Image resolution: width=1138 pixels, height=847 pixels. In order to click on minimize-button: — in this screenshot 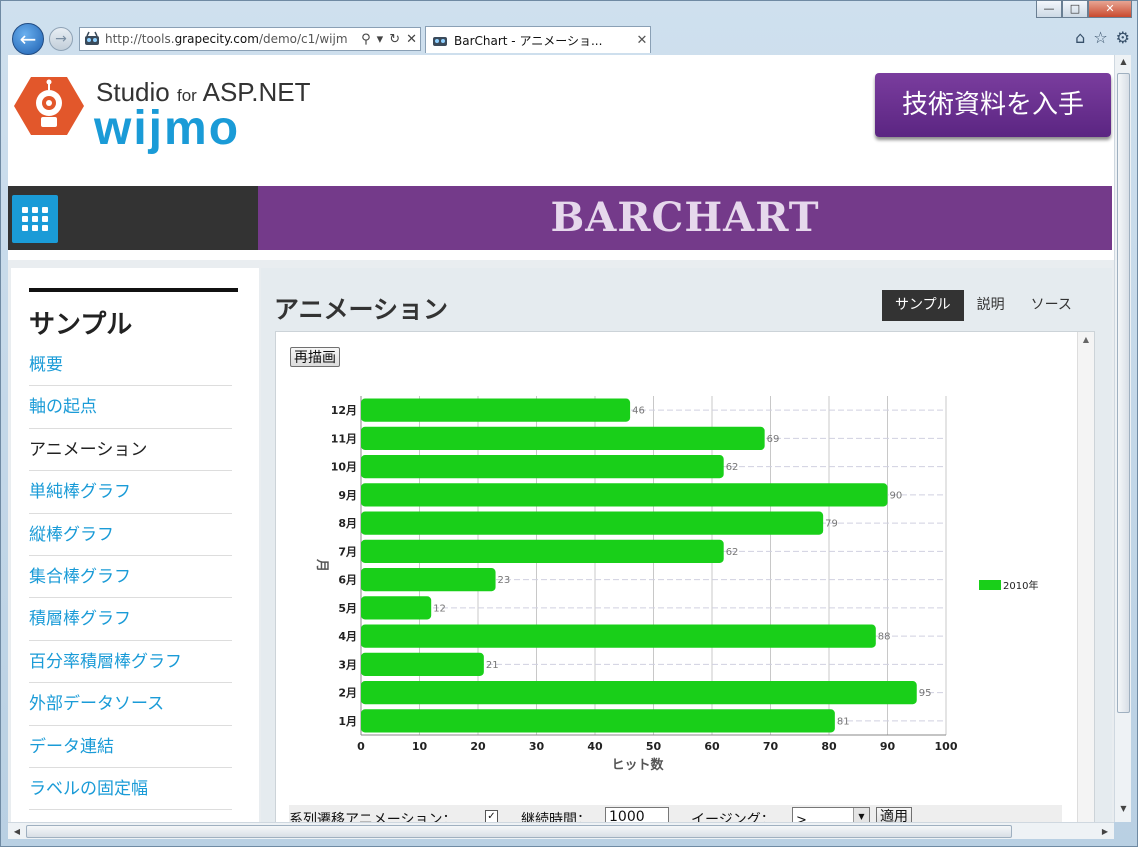, I will do `click(1049, 9)`.